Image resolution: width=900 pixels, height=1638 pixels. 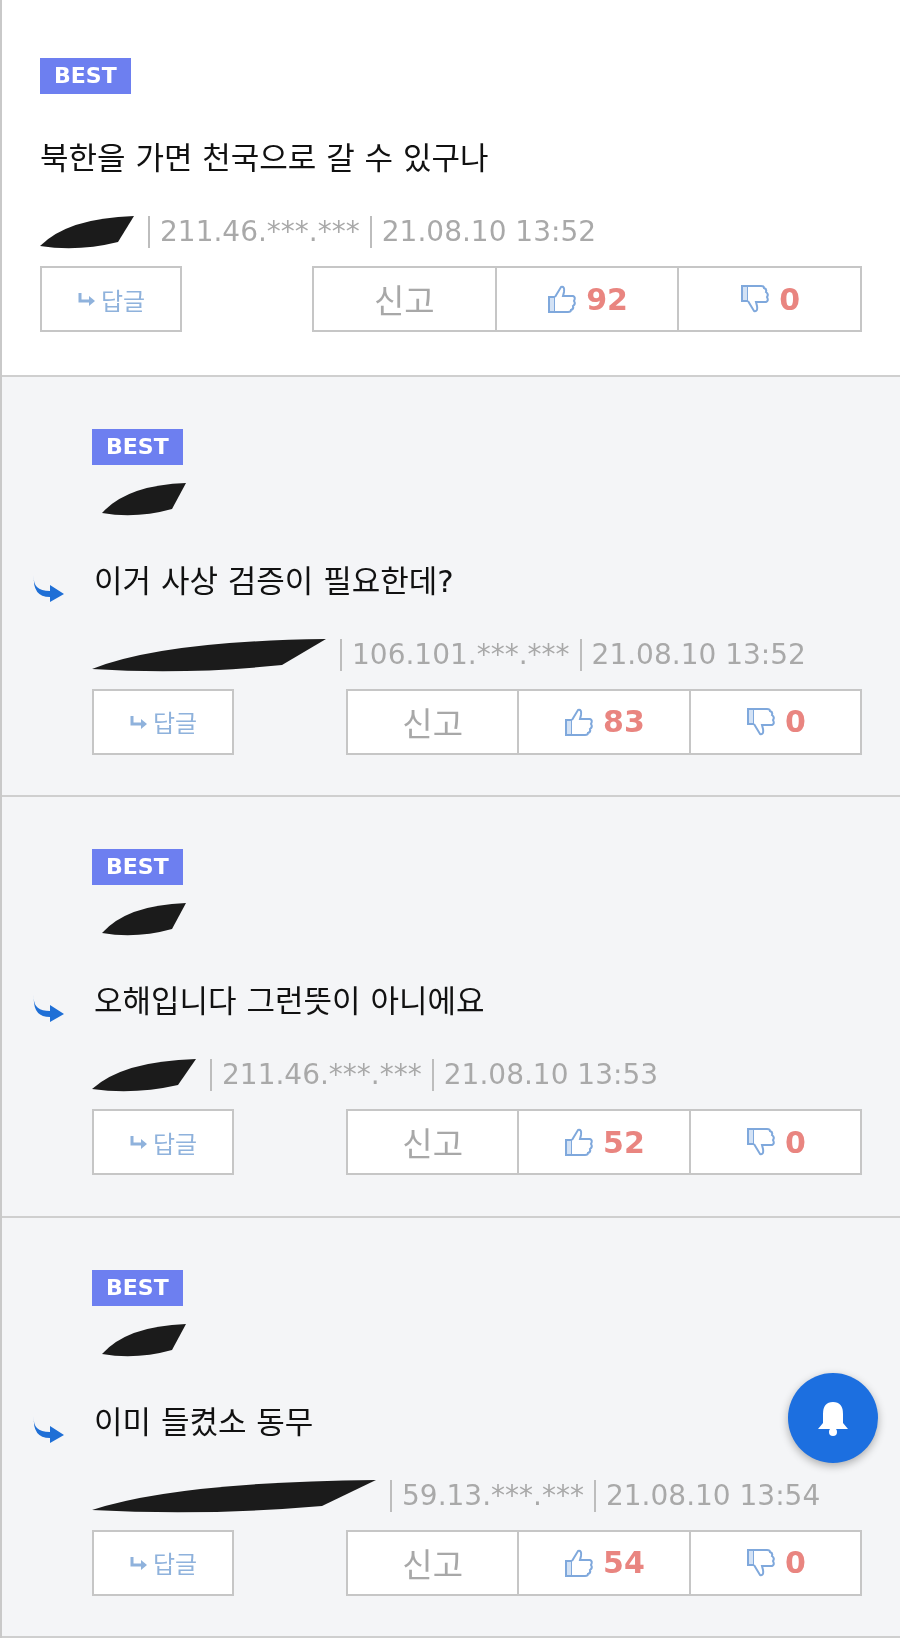 What do you see at coordinates (204, 1422) in the screenshot?
I see `comment-text: 이미 들켰소 동무` at bounding box center [204, 1422].